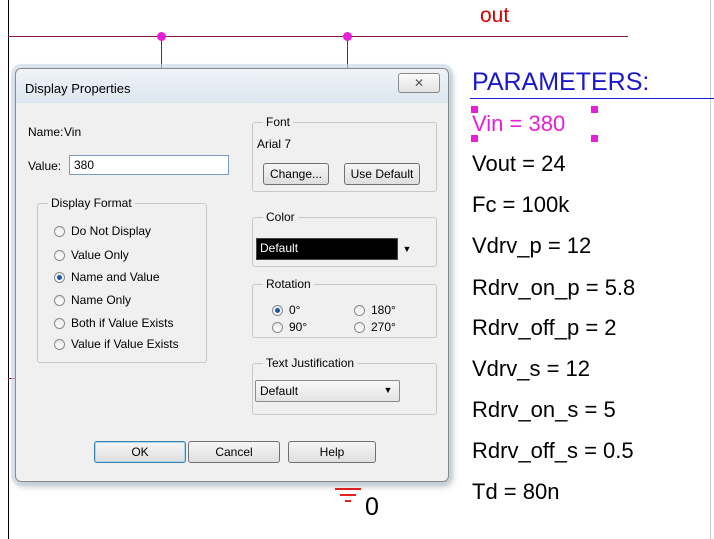 The width and height of the screenshot is (714, 539). I want to click on cancel-button: Cancel, so click(234, 452).